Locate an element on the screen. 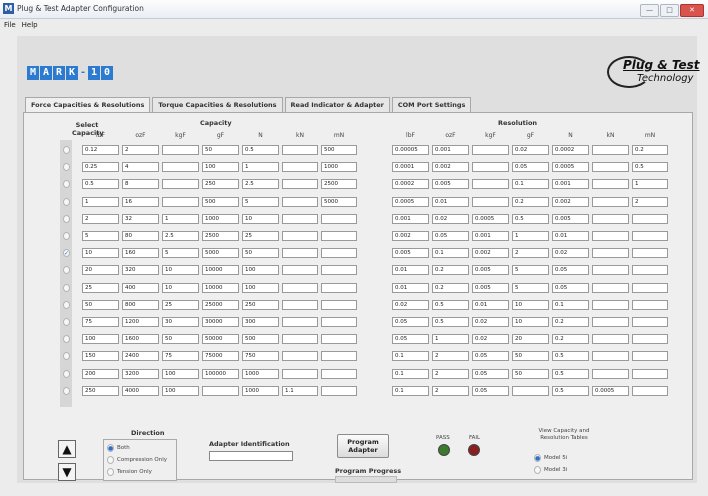 This screenshot has height=496, width=708. resolution-cell: 0.00005 is located at coordinates (410, 150).